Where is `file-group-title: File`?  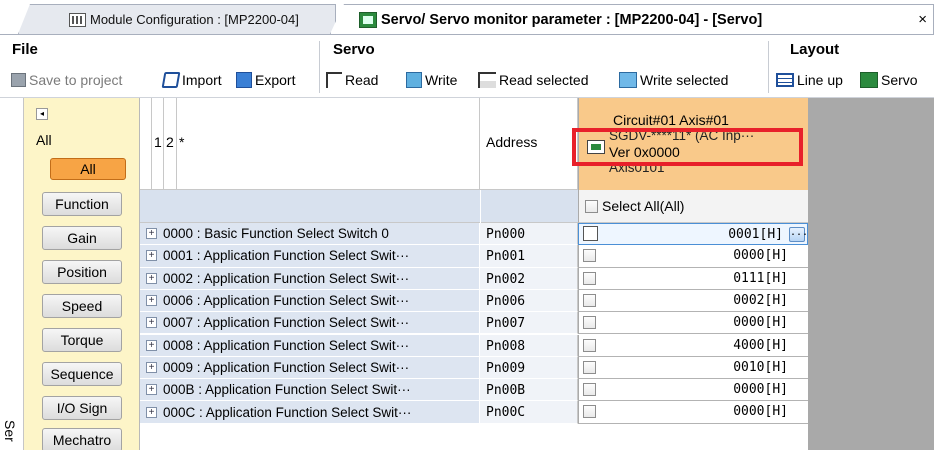 file-group-title: File is located at coordinates (25, 49).